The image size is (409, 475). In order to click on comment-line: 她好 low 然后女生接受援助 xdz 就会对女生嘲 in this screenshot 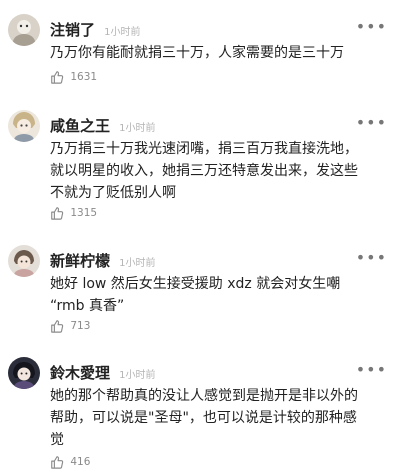, I will do `click(195, 284)`.